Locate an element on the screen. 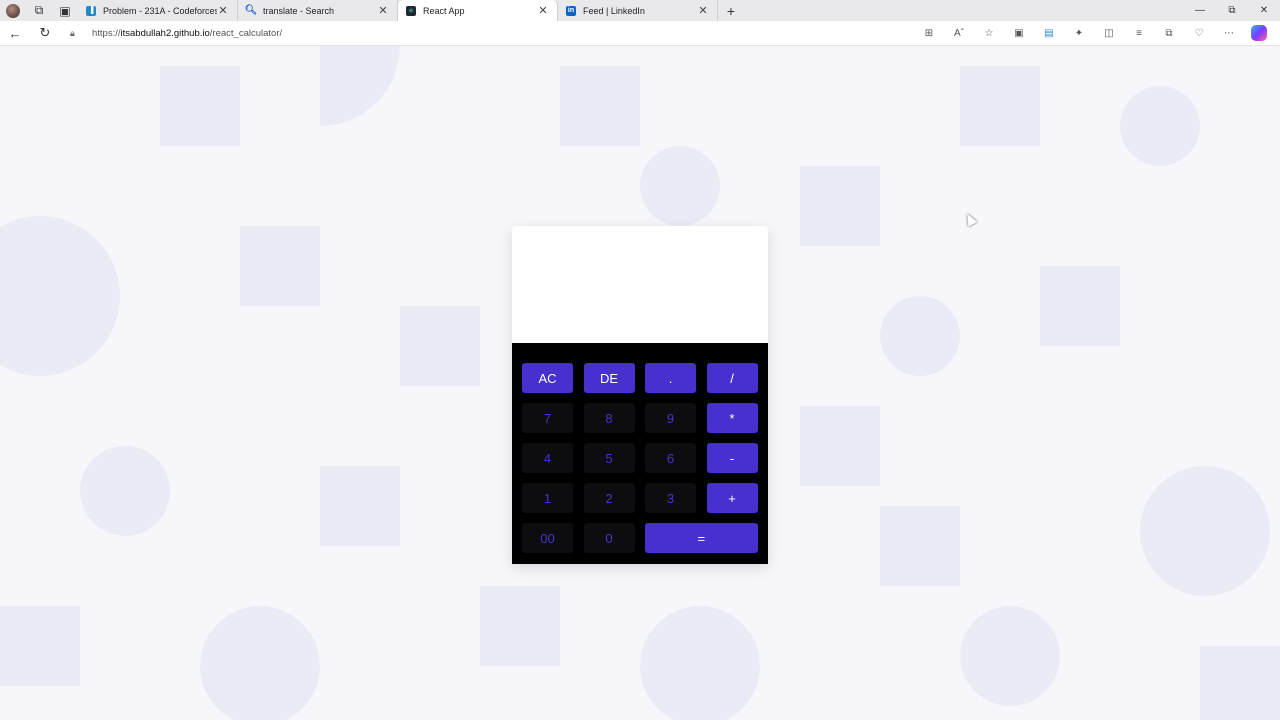 The height and width of the screenshot is (720, 1280). decimal-button: . is located at coordinates (670, 378).